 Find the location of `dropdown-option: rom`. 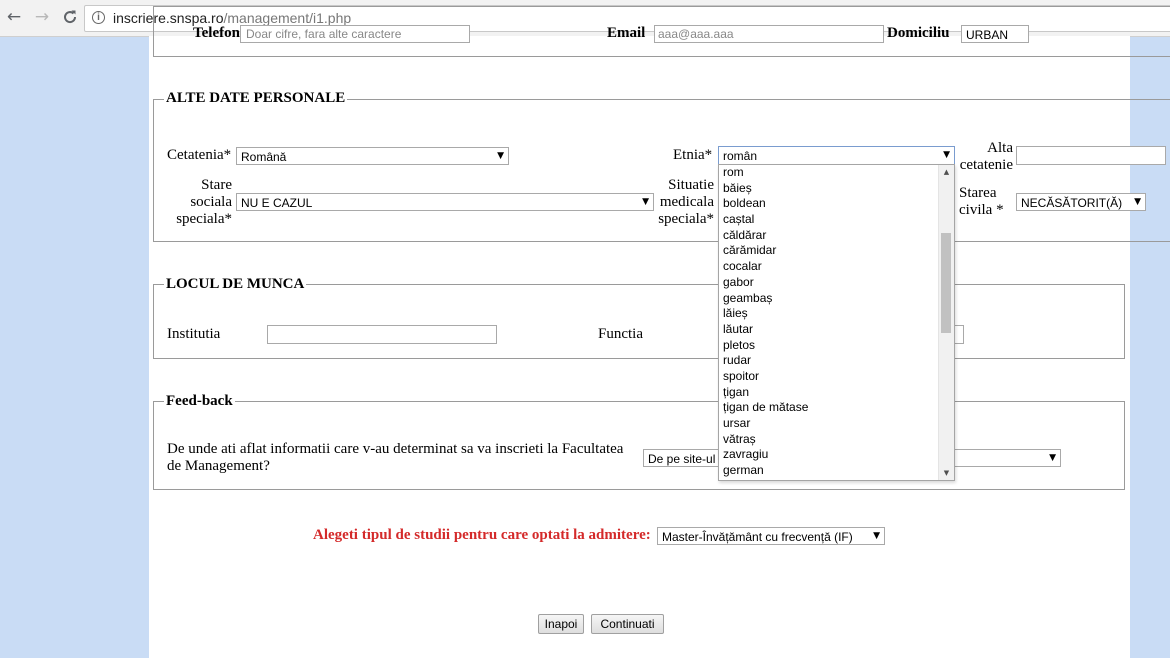

dropdown-option: rom is located at coordinates (829, 173).